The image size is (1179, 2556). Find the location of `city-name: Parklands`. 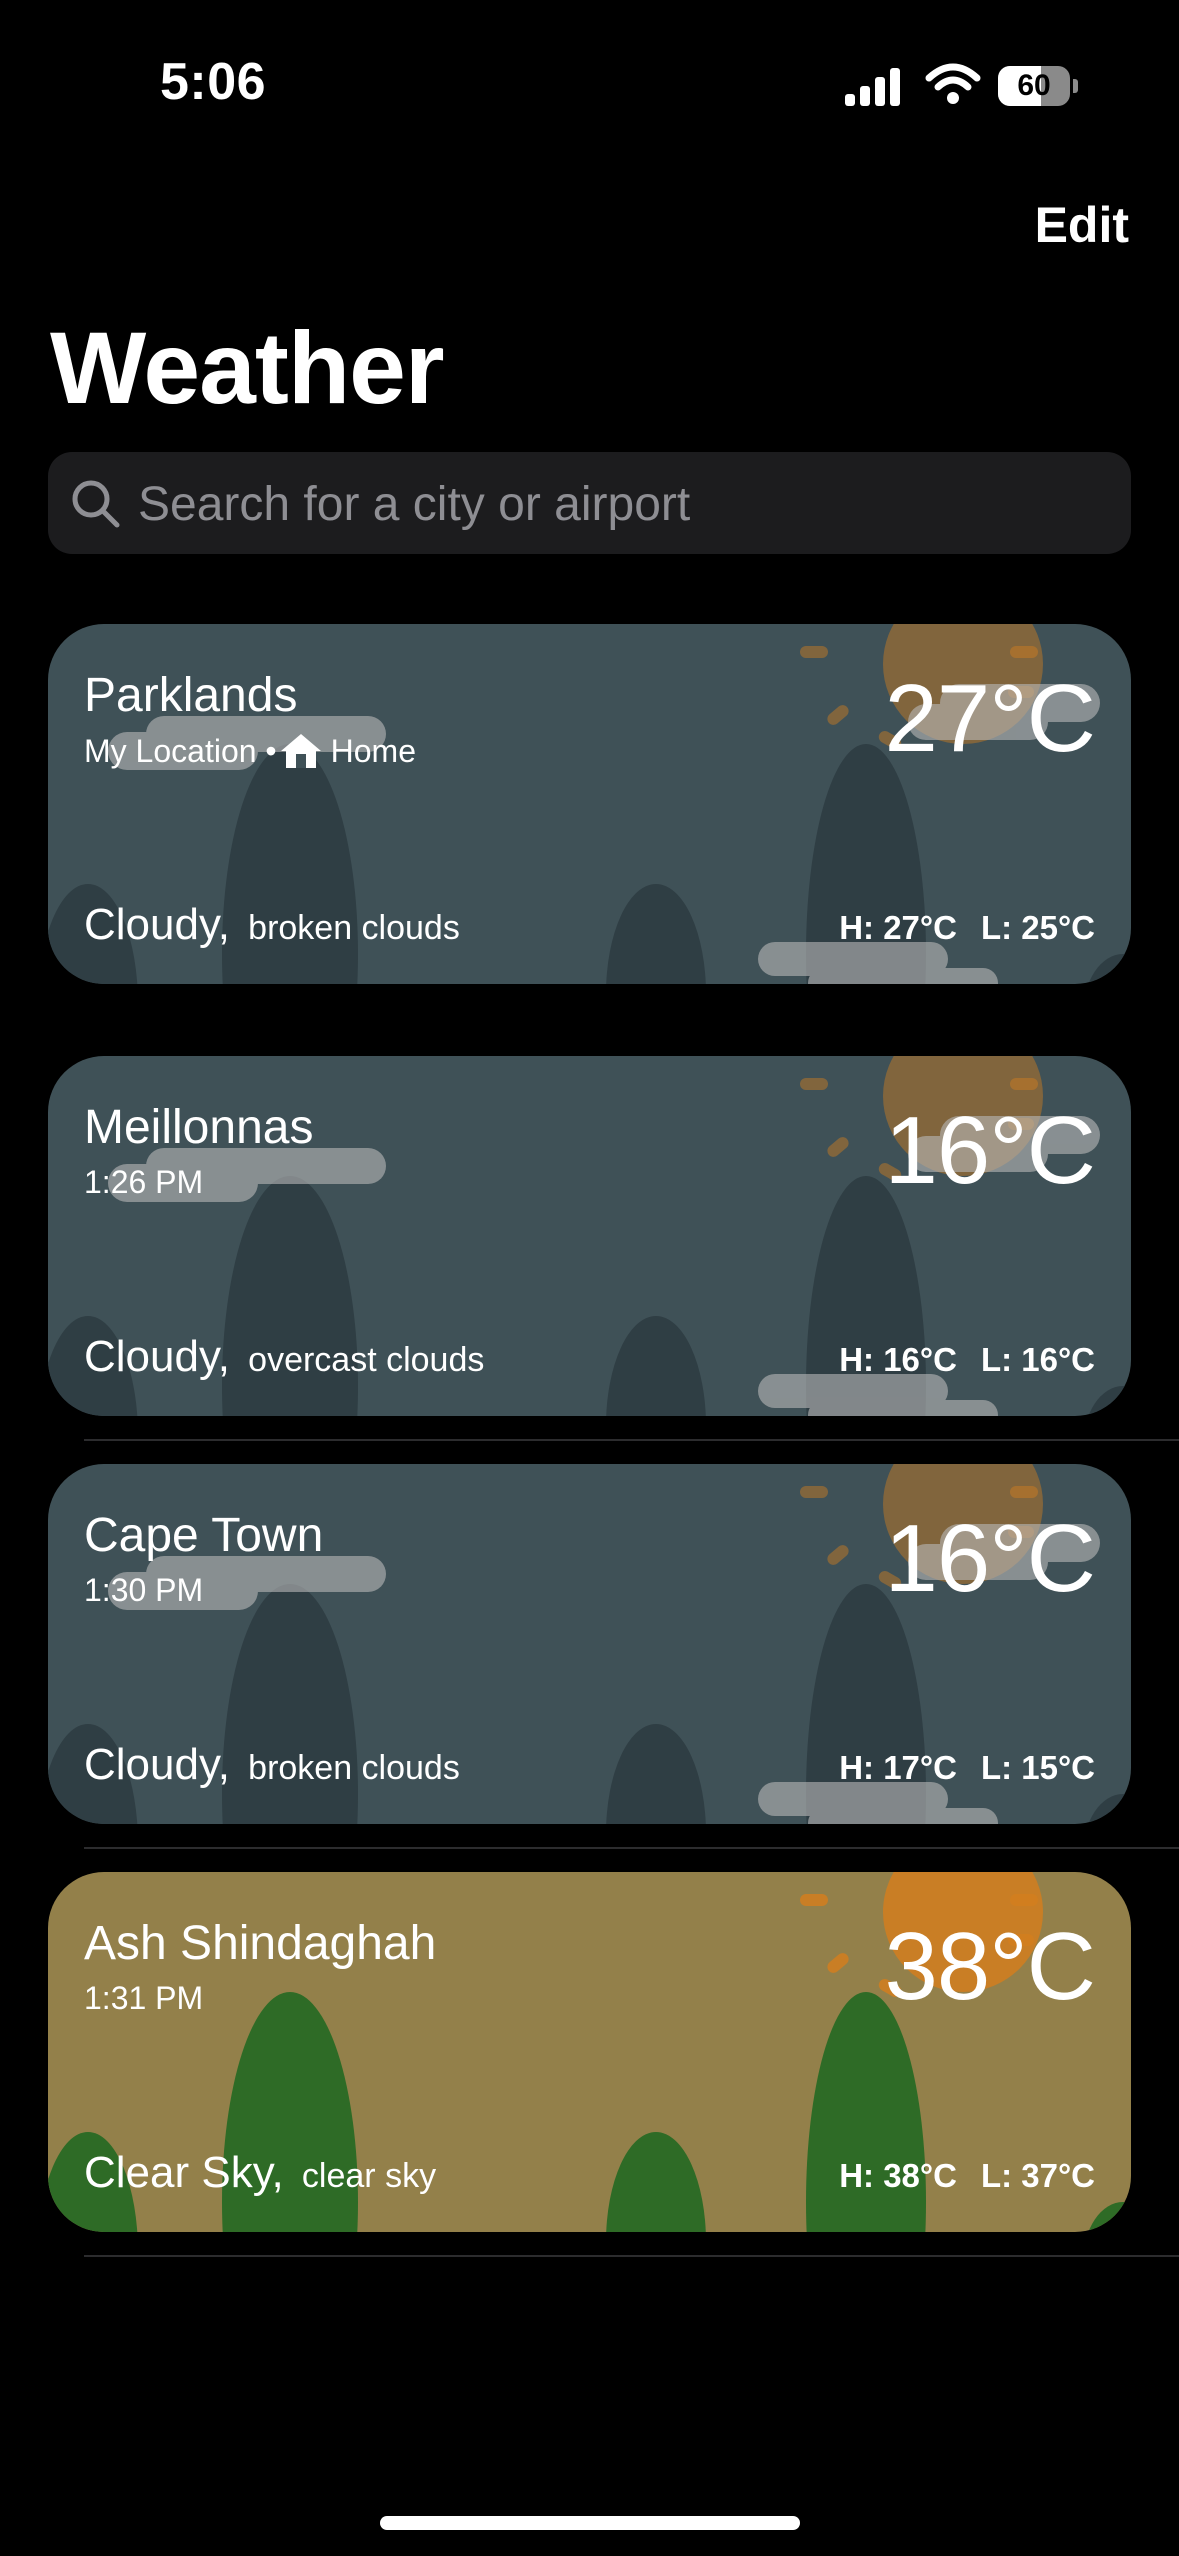

city-name: Parklands is located at coordinates (191, 695).